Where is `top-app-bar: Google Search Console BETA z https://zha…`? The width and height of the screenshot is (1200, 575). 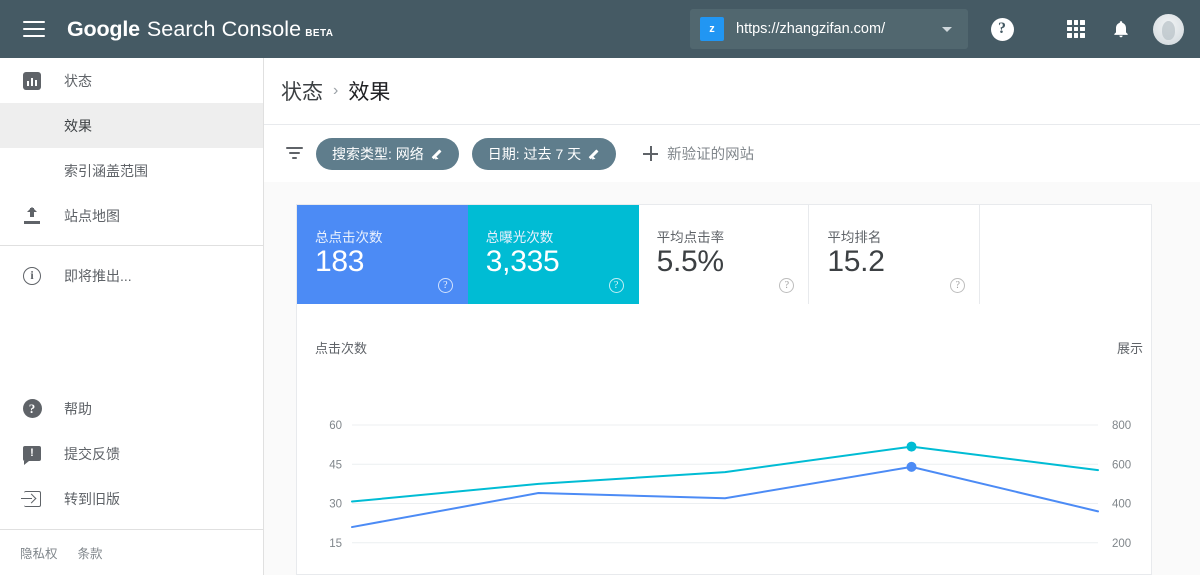 top-app-bar: Google Search Console BETA z https://zha… is located at coordinates (600, 29).